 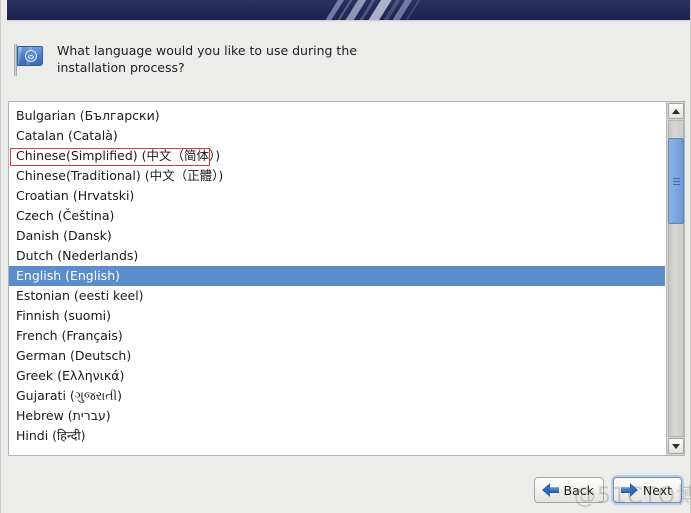 What do you see at coordinates (675, 278) in the screenshot?
I see `list-scrollbar` at bounding box center [675, 278].